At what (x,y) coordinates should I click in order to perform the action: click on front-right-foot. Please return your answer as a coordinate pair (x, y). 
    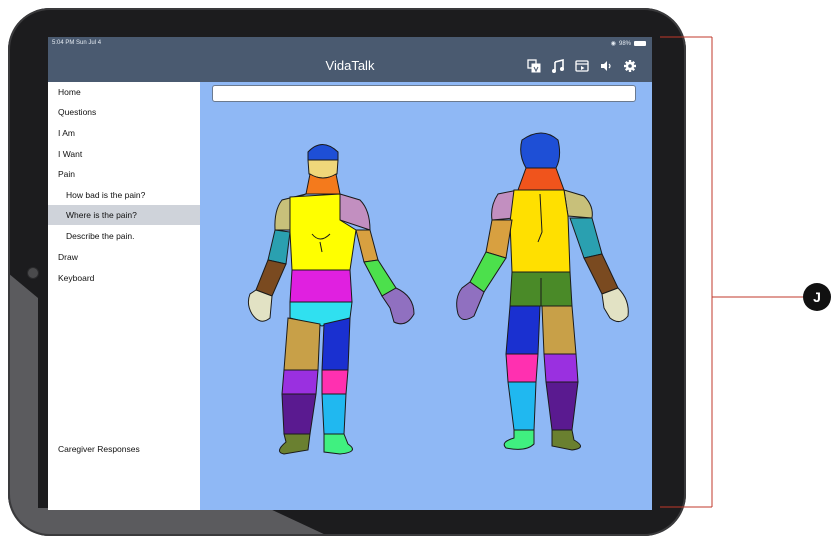
    Looking at the image, I should click on (295, 444).